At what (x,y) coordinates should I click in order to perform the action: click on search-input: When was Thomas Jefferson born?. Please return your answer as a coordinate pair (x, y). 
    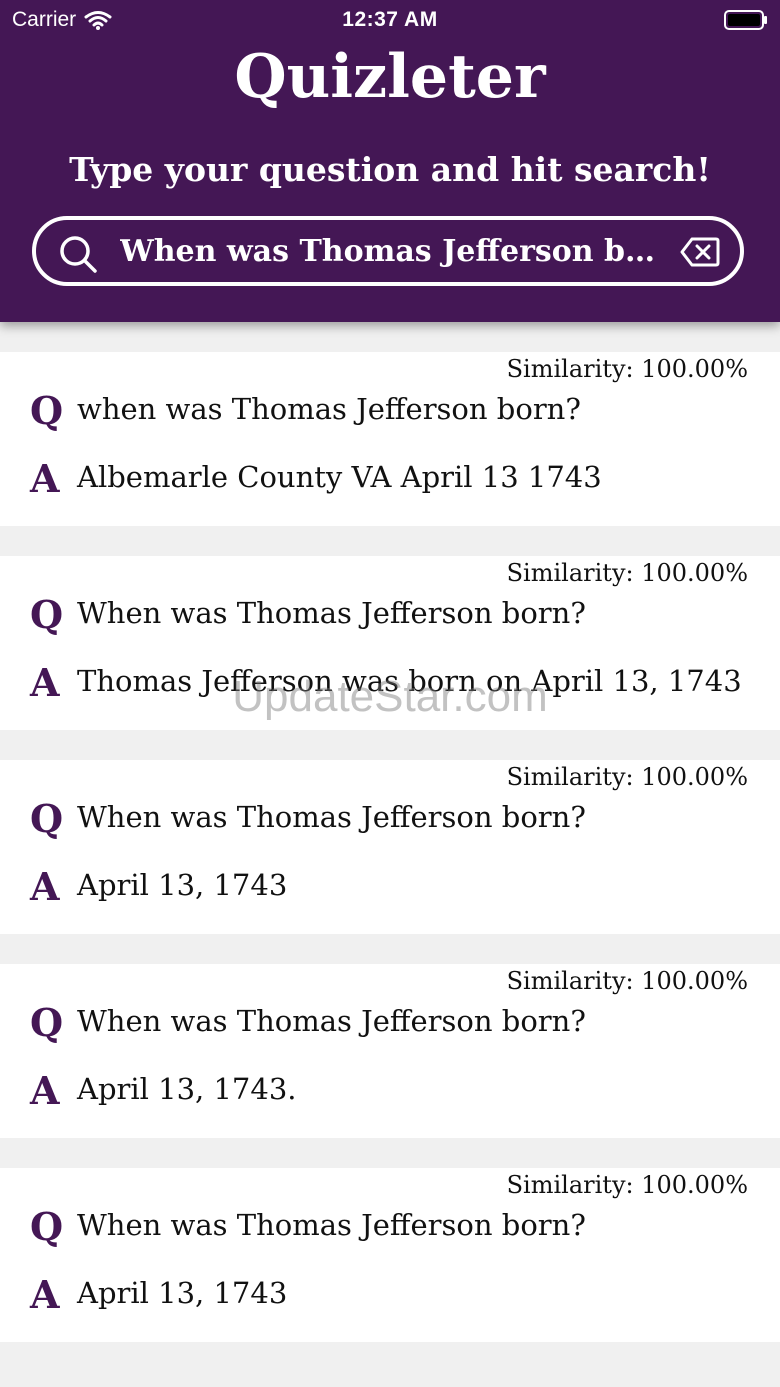
    Looking at the image, I should click on (390, 251).